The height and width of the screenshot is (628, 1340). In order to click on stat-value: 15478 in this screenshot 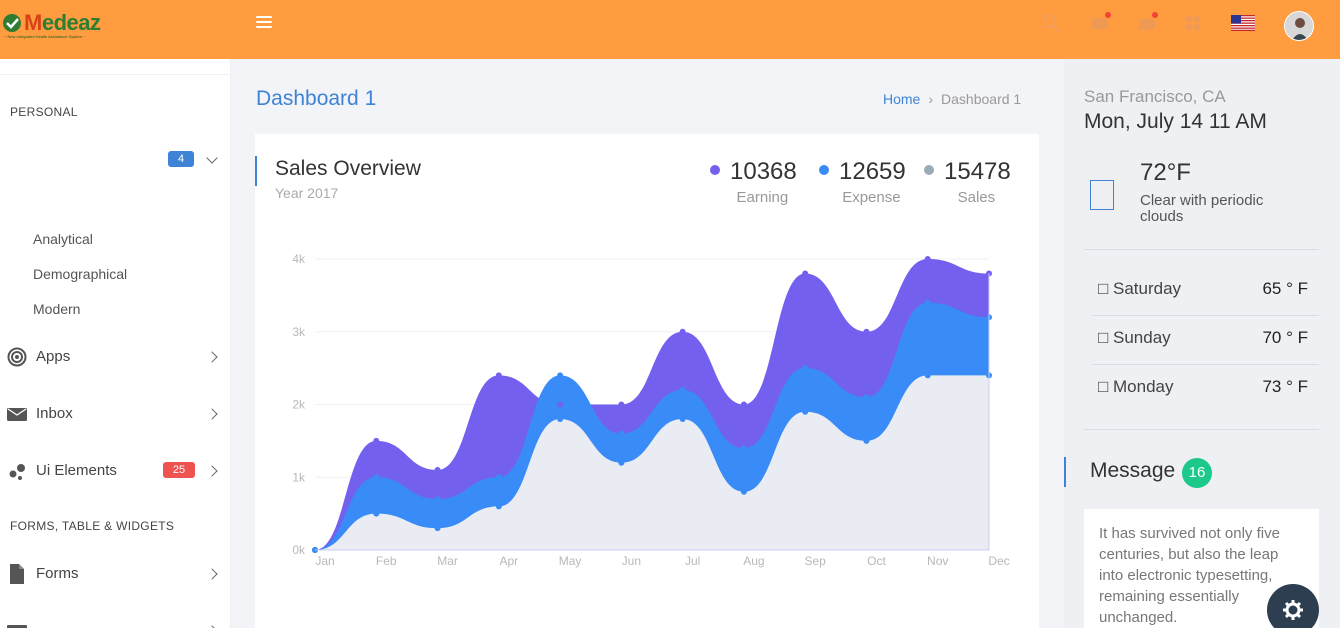, I will do `click(977, 171)`.